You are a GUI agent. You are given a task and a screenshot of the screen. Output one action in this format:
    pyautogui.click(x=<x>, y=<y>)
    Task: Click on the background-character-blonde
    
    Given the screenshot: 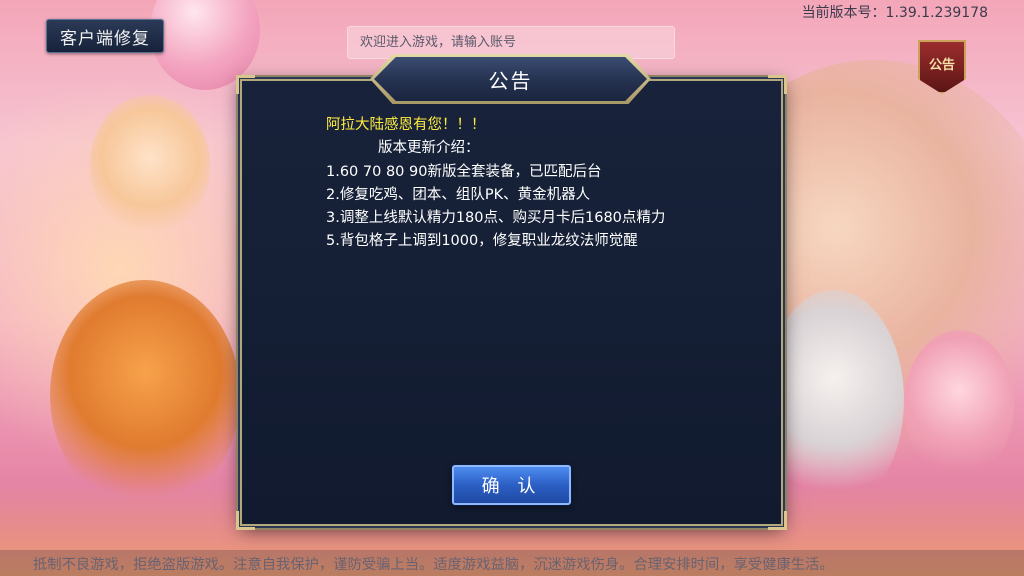 What is the action you would take?
    pyautogui.click(x=150, y=165)
    